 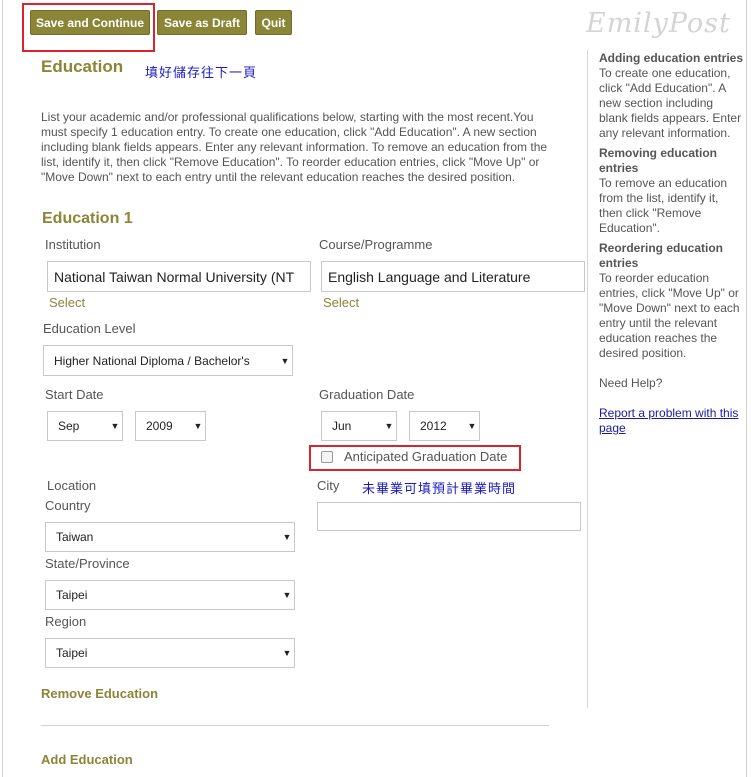 What do you see at coordinates (449, 516) in the screenshot?
I see `city-input` at bounding box center [449, 516].